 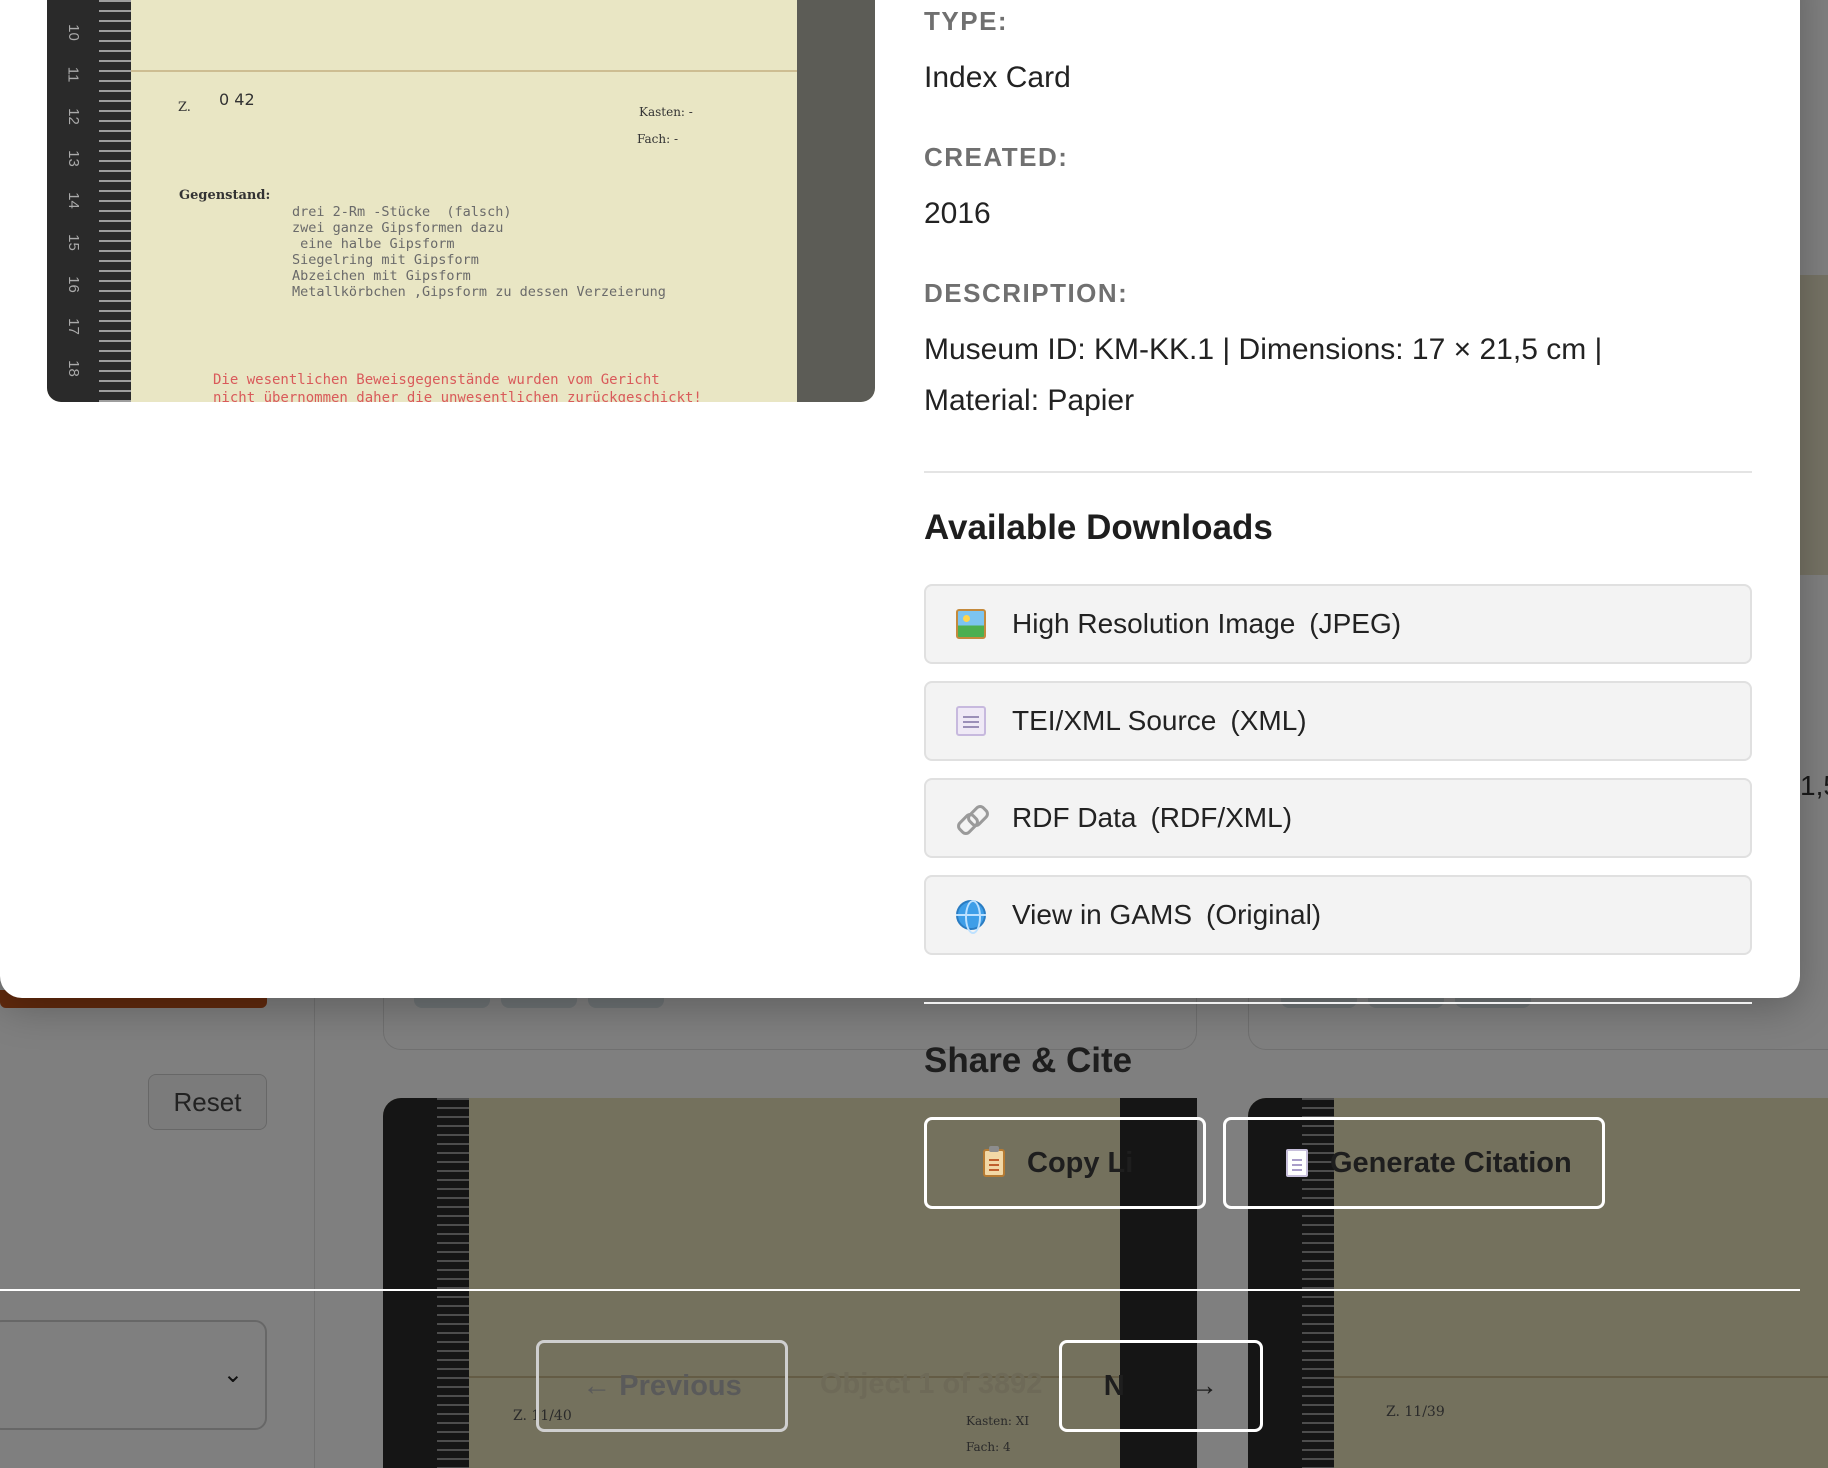 What do you see at coordinates (971, 624) in the screenshot?
I see `image-icon` at bounding box center [971, 624].